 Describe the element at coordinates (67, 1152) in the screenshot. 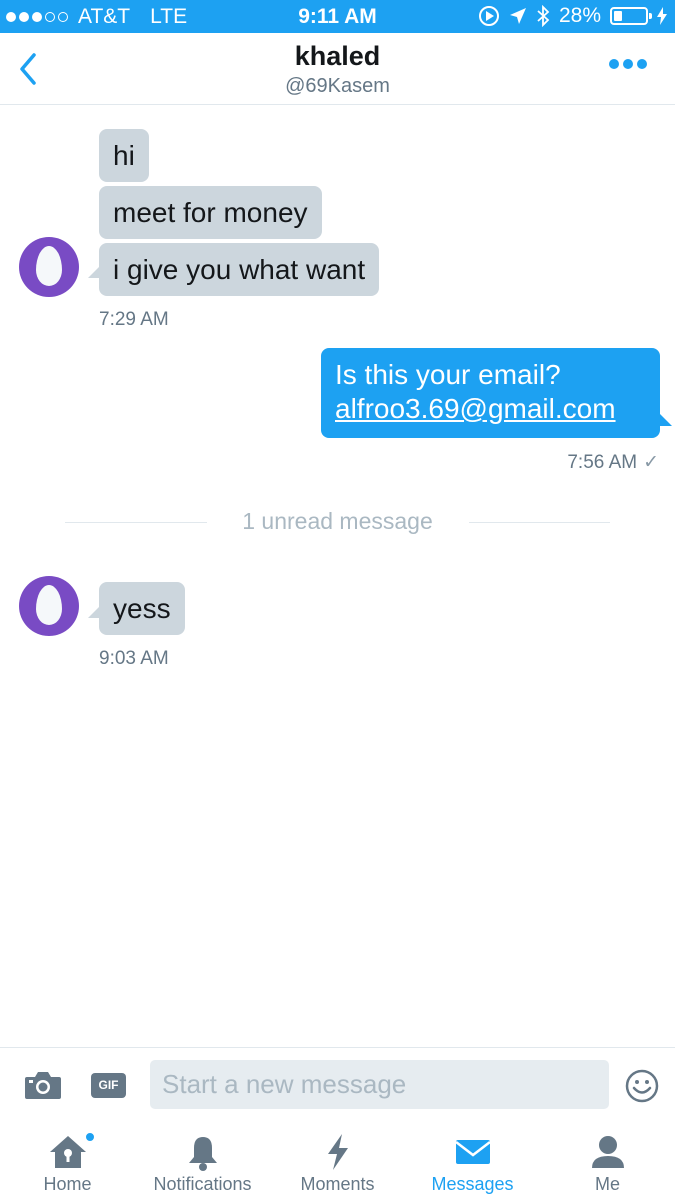

I see `home-icon` at that location.